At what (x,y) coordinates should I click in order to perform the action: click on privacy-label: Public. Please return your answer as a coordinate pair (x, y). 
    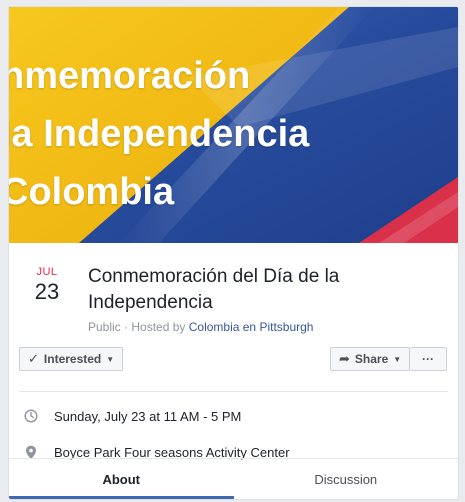
    Looking at the image, I should click on (104, 327).